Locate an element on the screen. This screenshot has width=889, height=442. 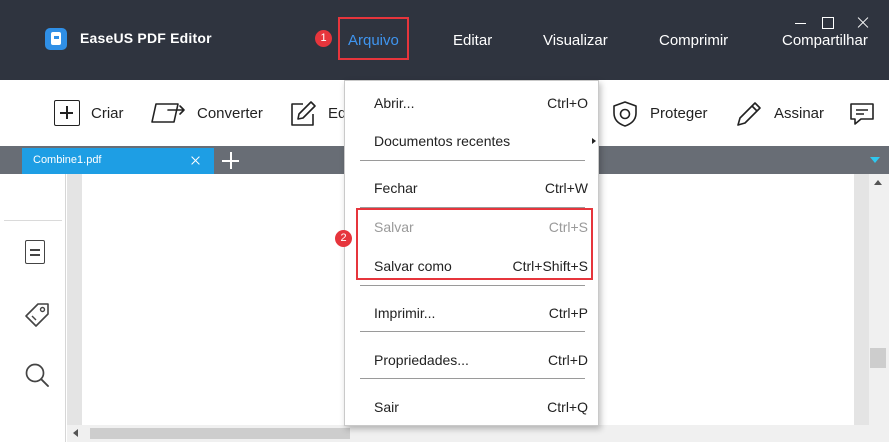
add-tab-icon is located at coordinates (230, 160).